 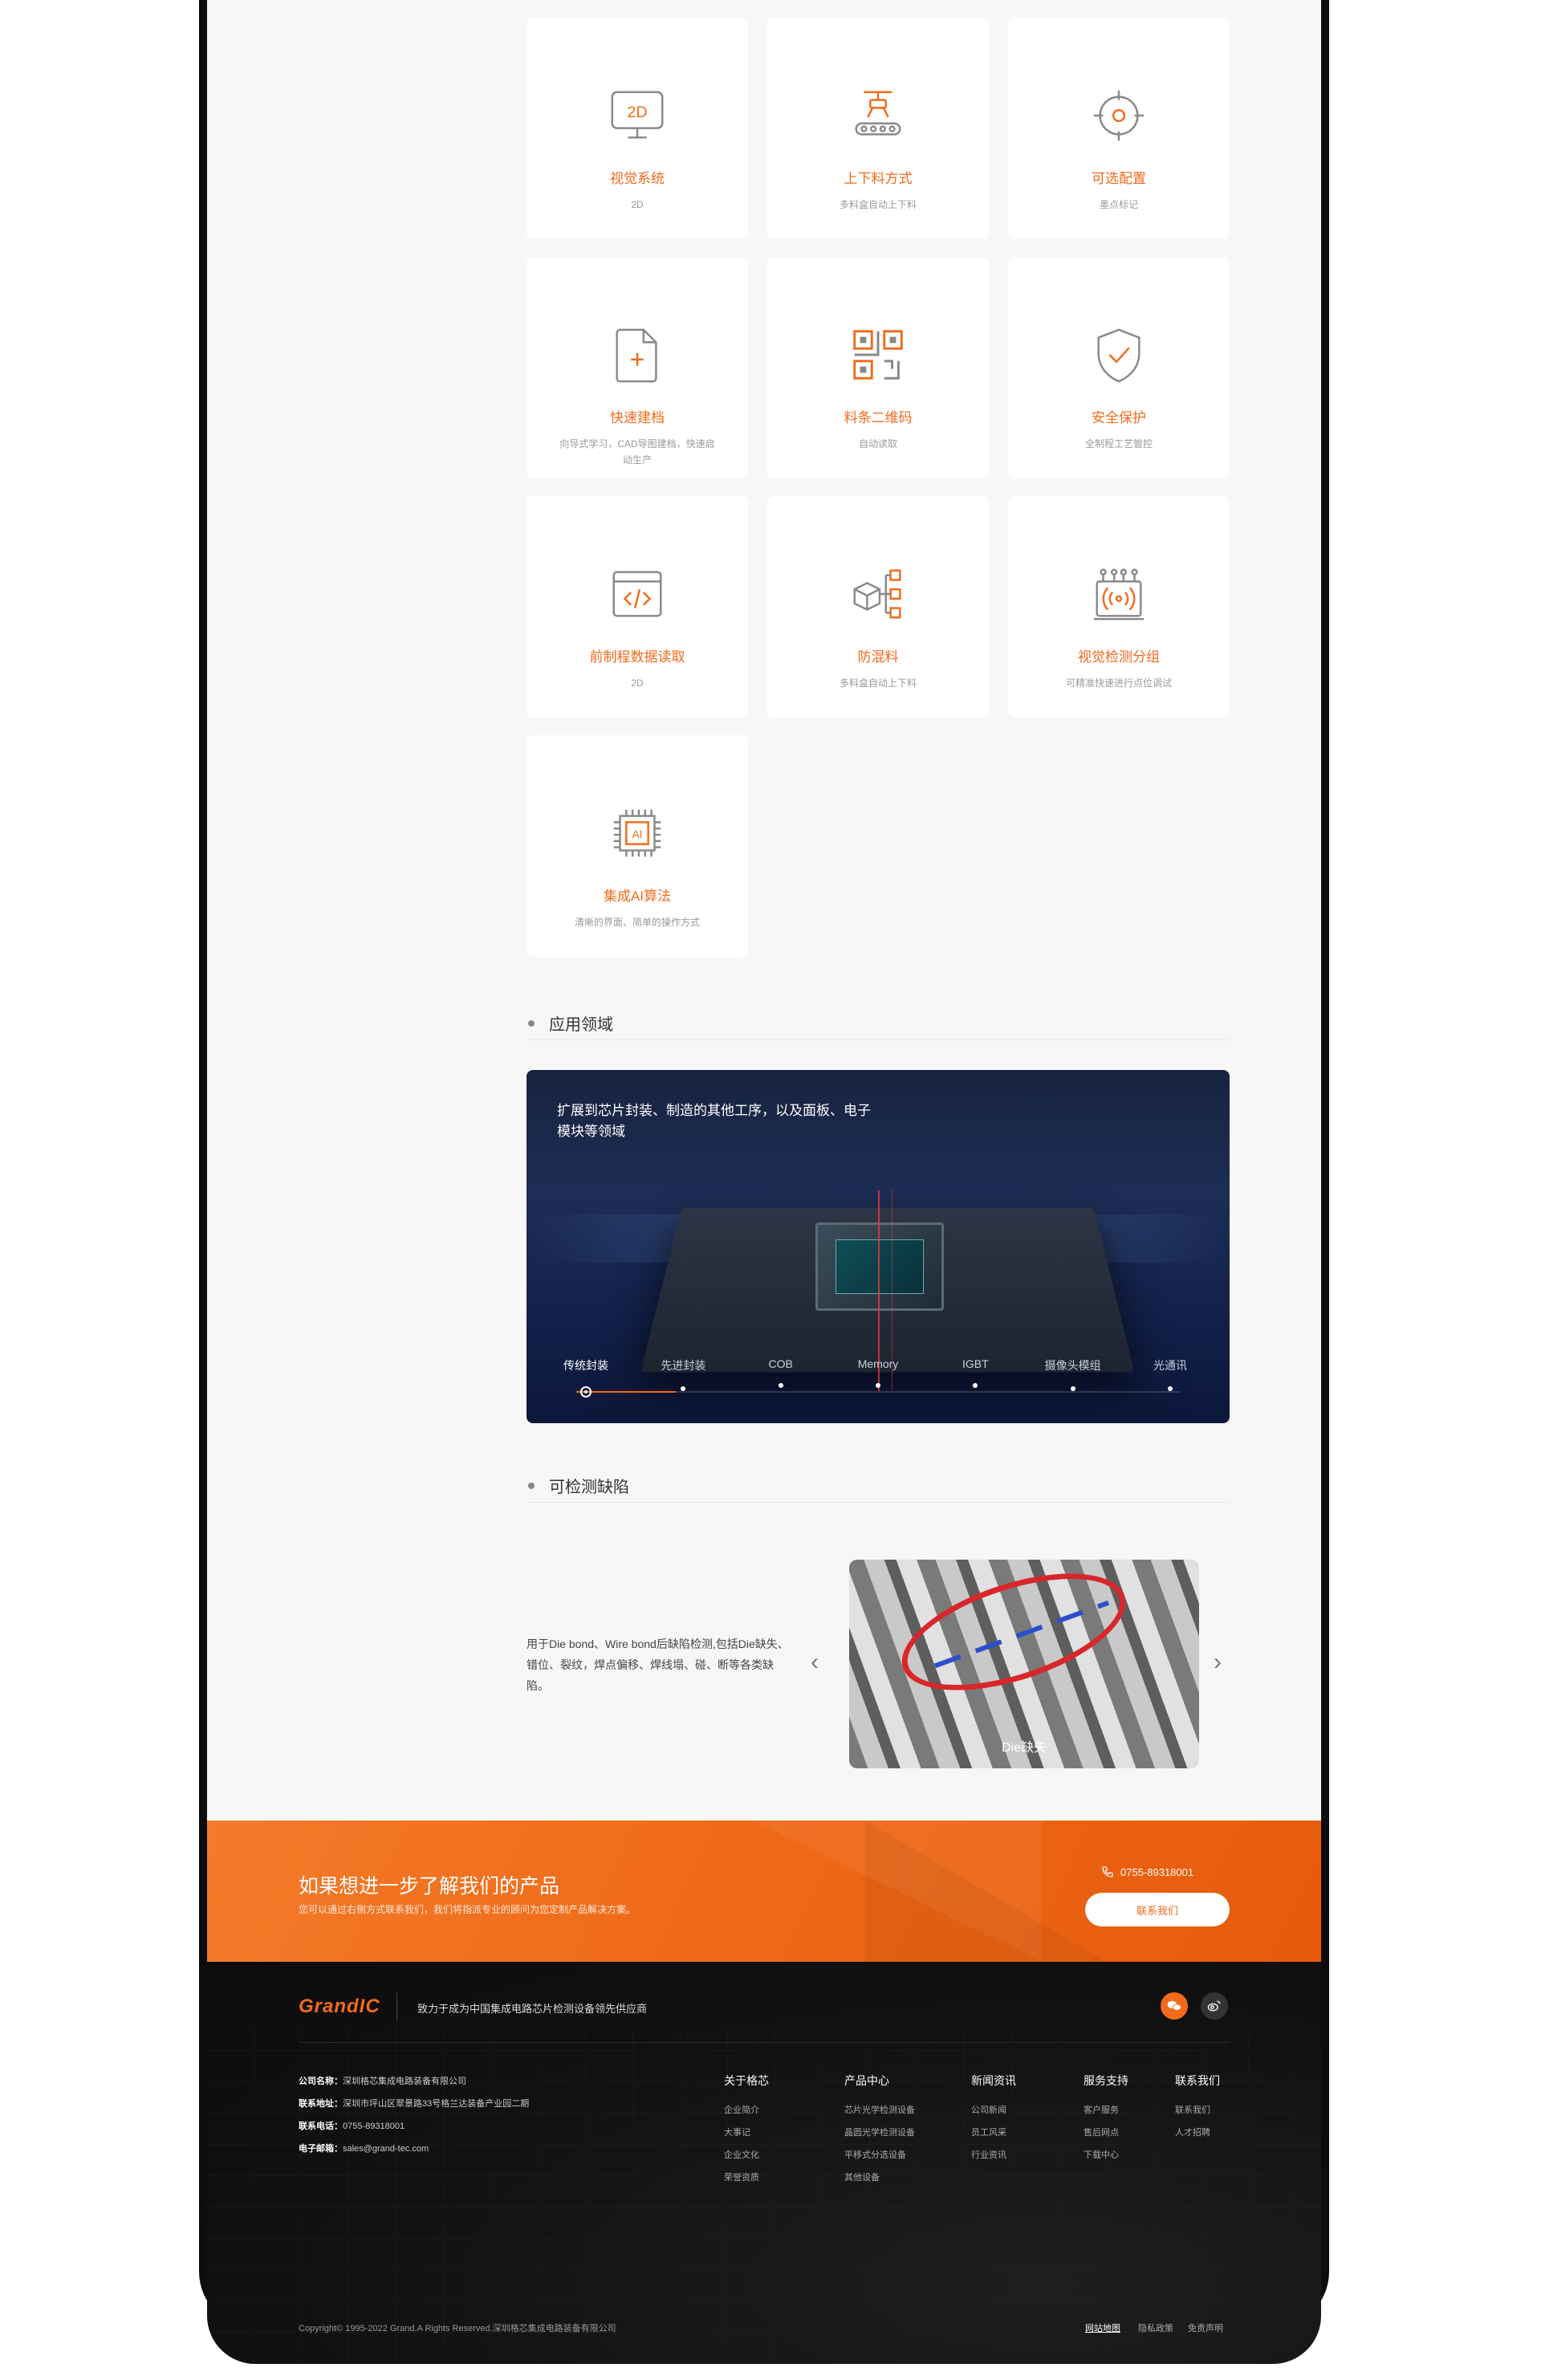 What do you see at coordinates (1118, 444) in the screenshot?
I see `feature-subtitle: 全制程工艺管控` at bounding box center [1118, 444].